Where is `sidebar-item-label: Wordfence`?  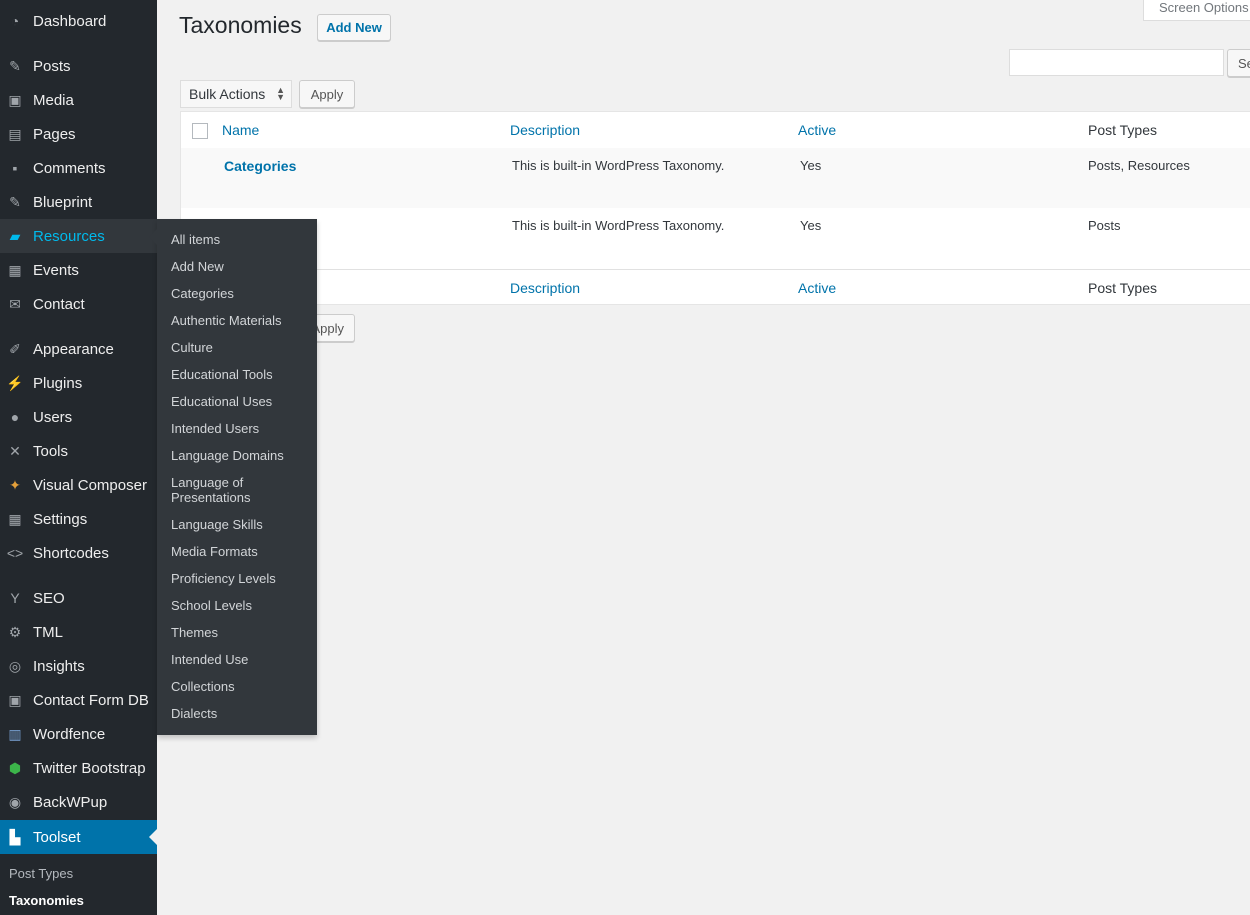 sidebar-item-label: Wordfence is located at coordinates (69, 734).